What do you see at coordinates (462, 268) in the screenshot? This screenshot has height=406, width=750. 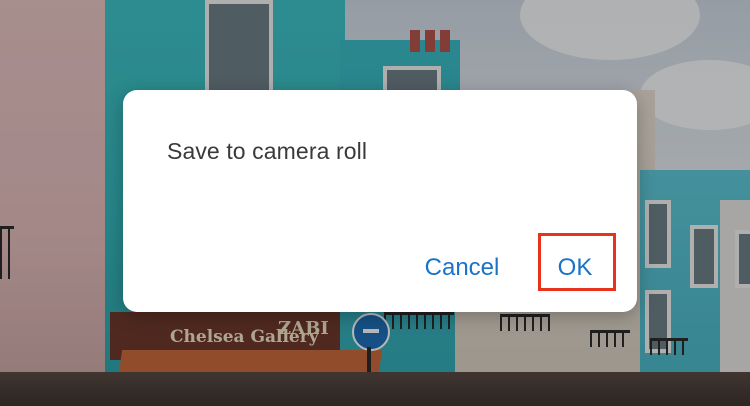 I see `cancel-button: Cancel` at bounding box center [462, 268].